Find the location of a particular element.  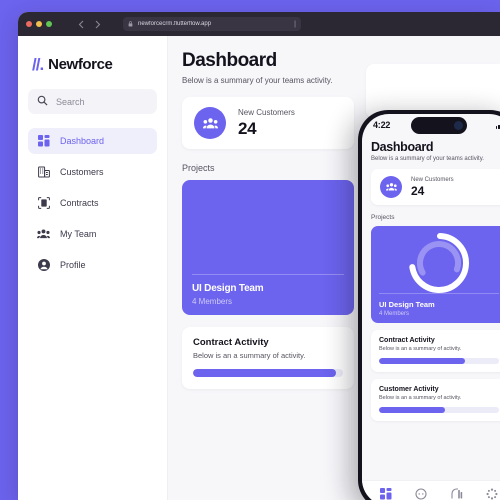

activity-progress-bar is located at coordinates (268, 373).